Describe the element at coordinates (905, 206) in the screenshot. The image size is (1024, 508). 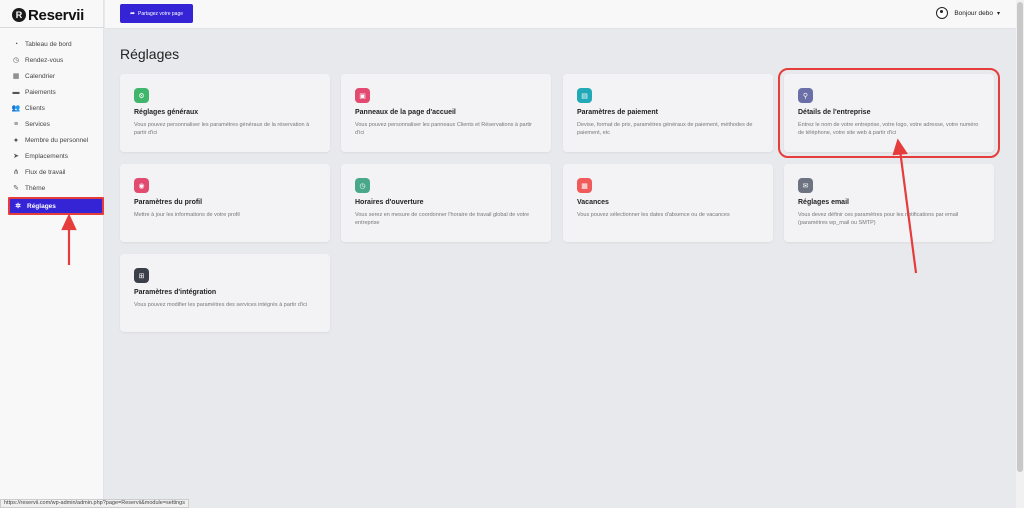
I see `arrow-to-company-details` at that location.